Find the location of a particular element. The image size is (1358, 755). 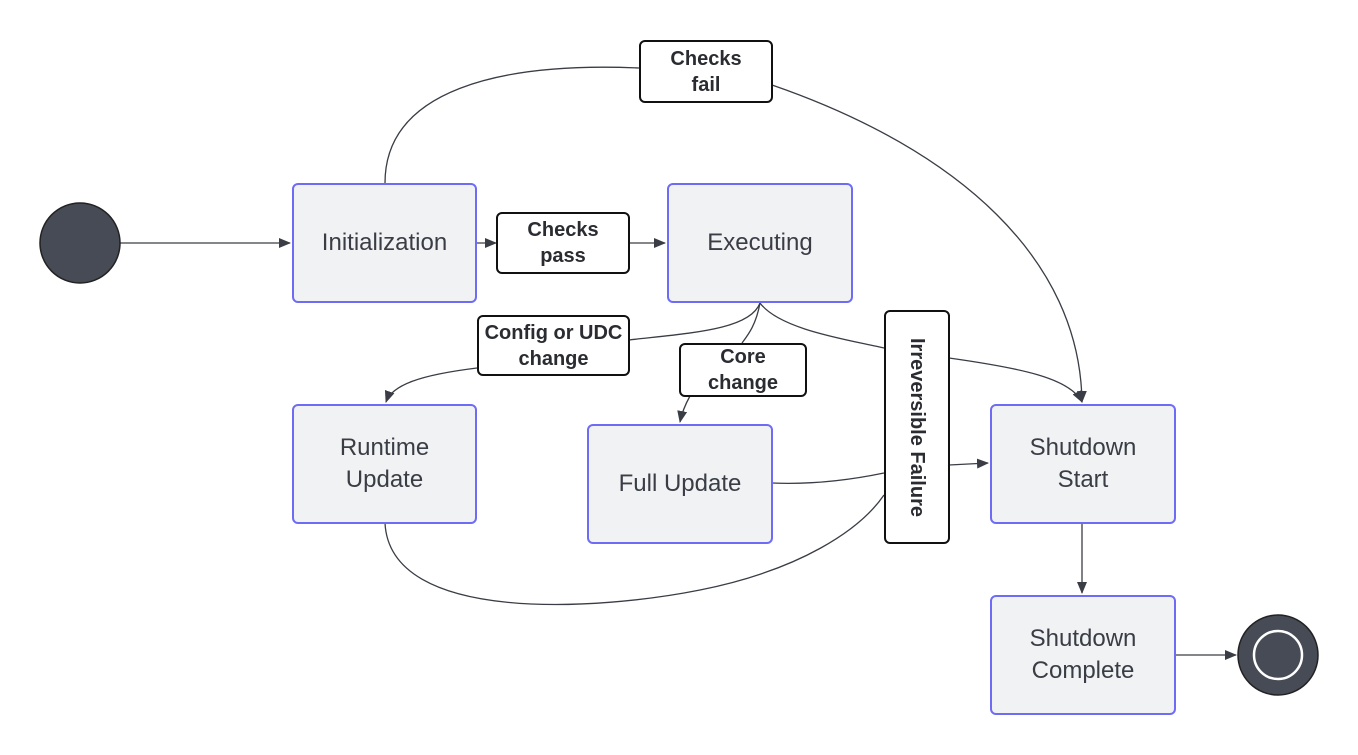

state-initialization: Initialization is located at coordinates (384, 243).